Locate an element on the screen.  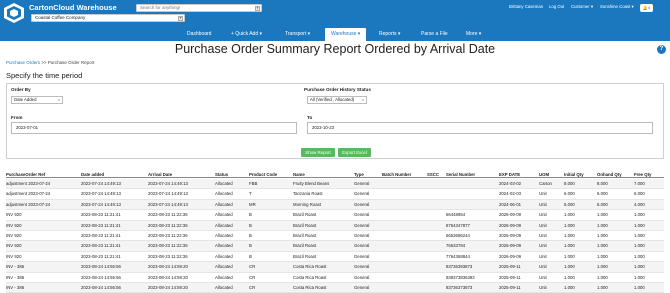
customer-menu: Customer ▾ is located at coordinates (582, 7).